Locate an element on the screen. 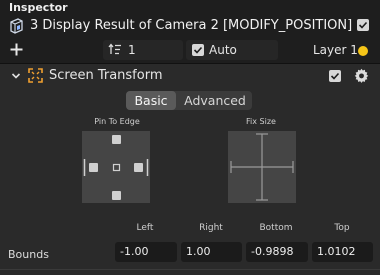 The image size is (380, 275). layer-label: Layer 1 is located at coordinates (335, 50).